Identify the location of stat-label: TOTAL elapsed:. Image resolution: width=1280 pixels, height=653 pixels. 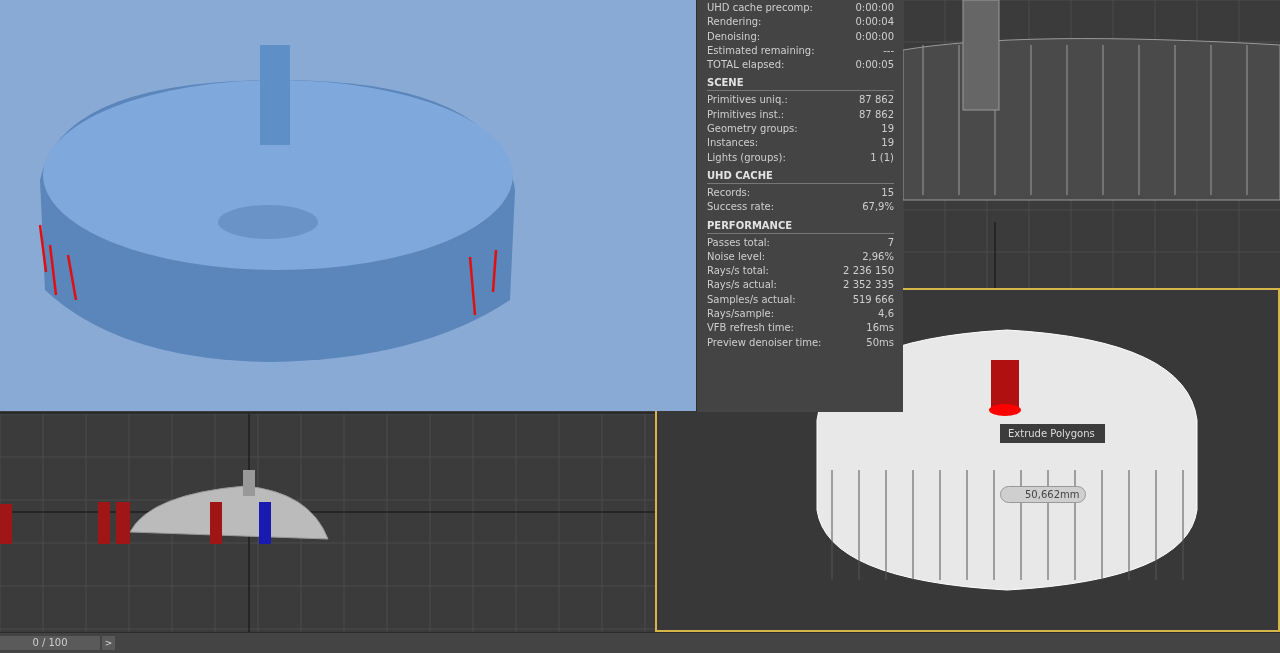
(746, 65).